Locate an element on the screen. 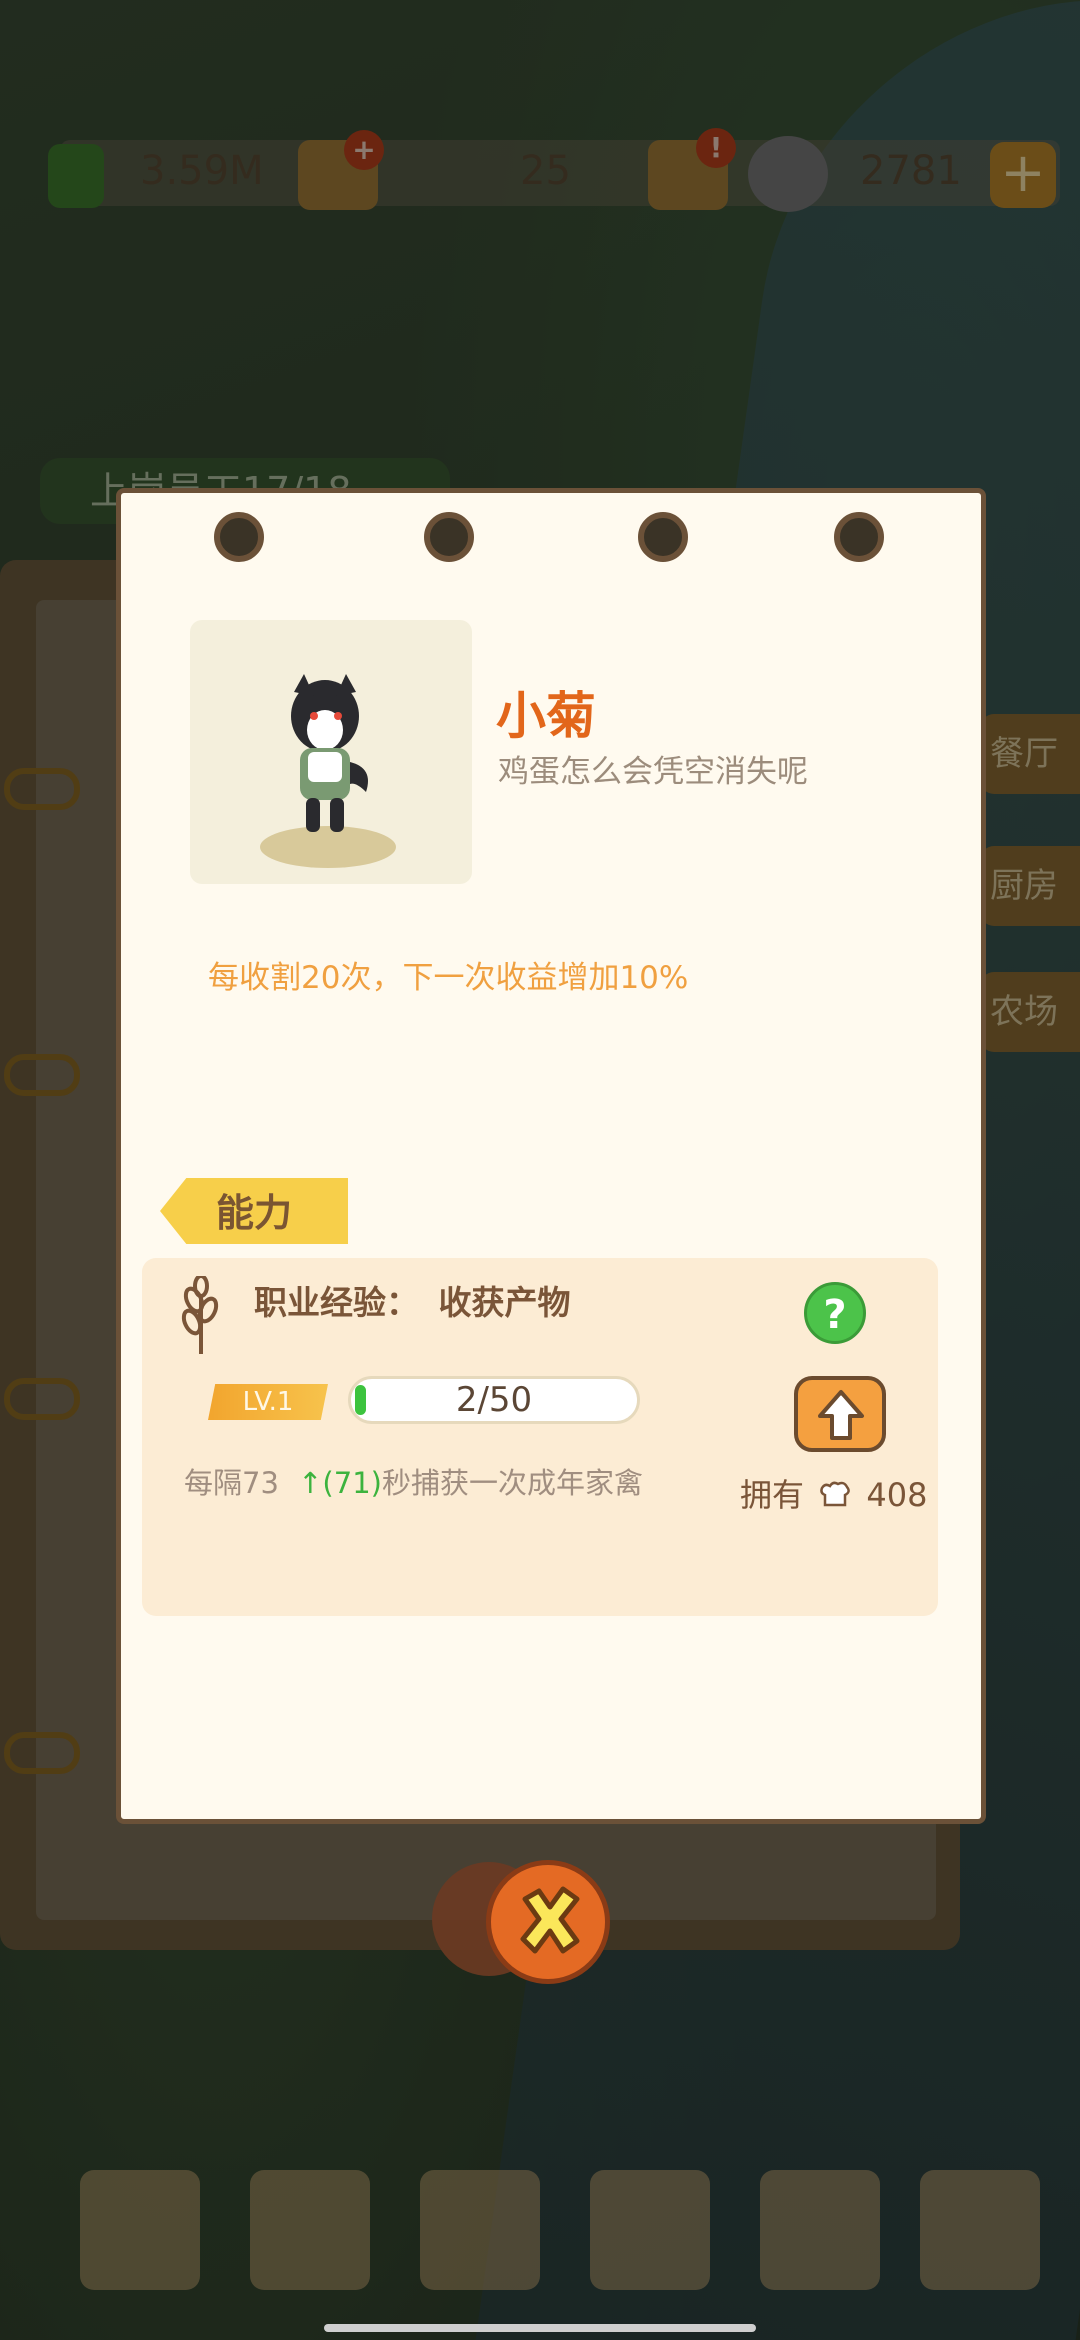 The height and width of the screenshot is (2340, 1080). interval-prefix: 每隔73 is located at coordinates (231, 1483).